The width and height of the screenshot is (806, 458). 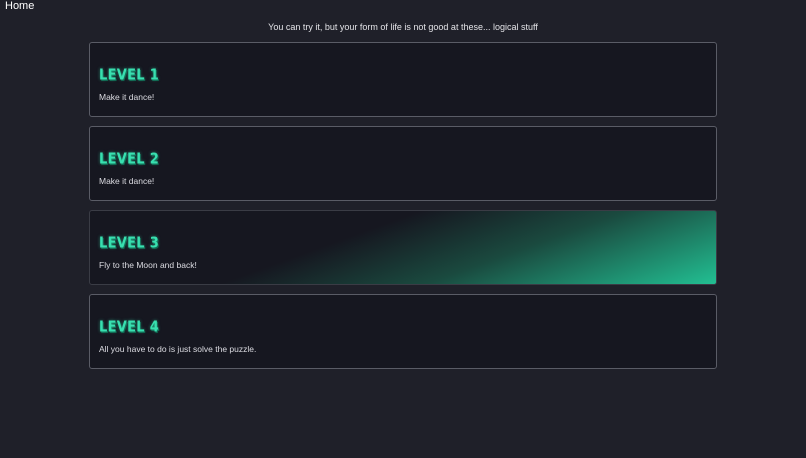 I want to click on level-description: Fly to the Moon and back!, so click(x=148, y=265).